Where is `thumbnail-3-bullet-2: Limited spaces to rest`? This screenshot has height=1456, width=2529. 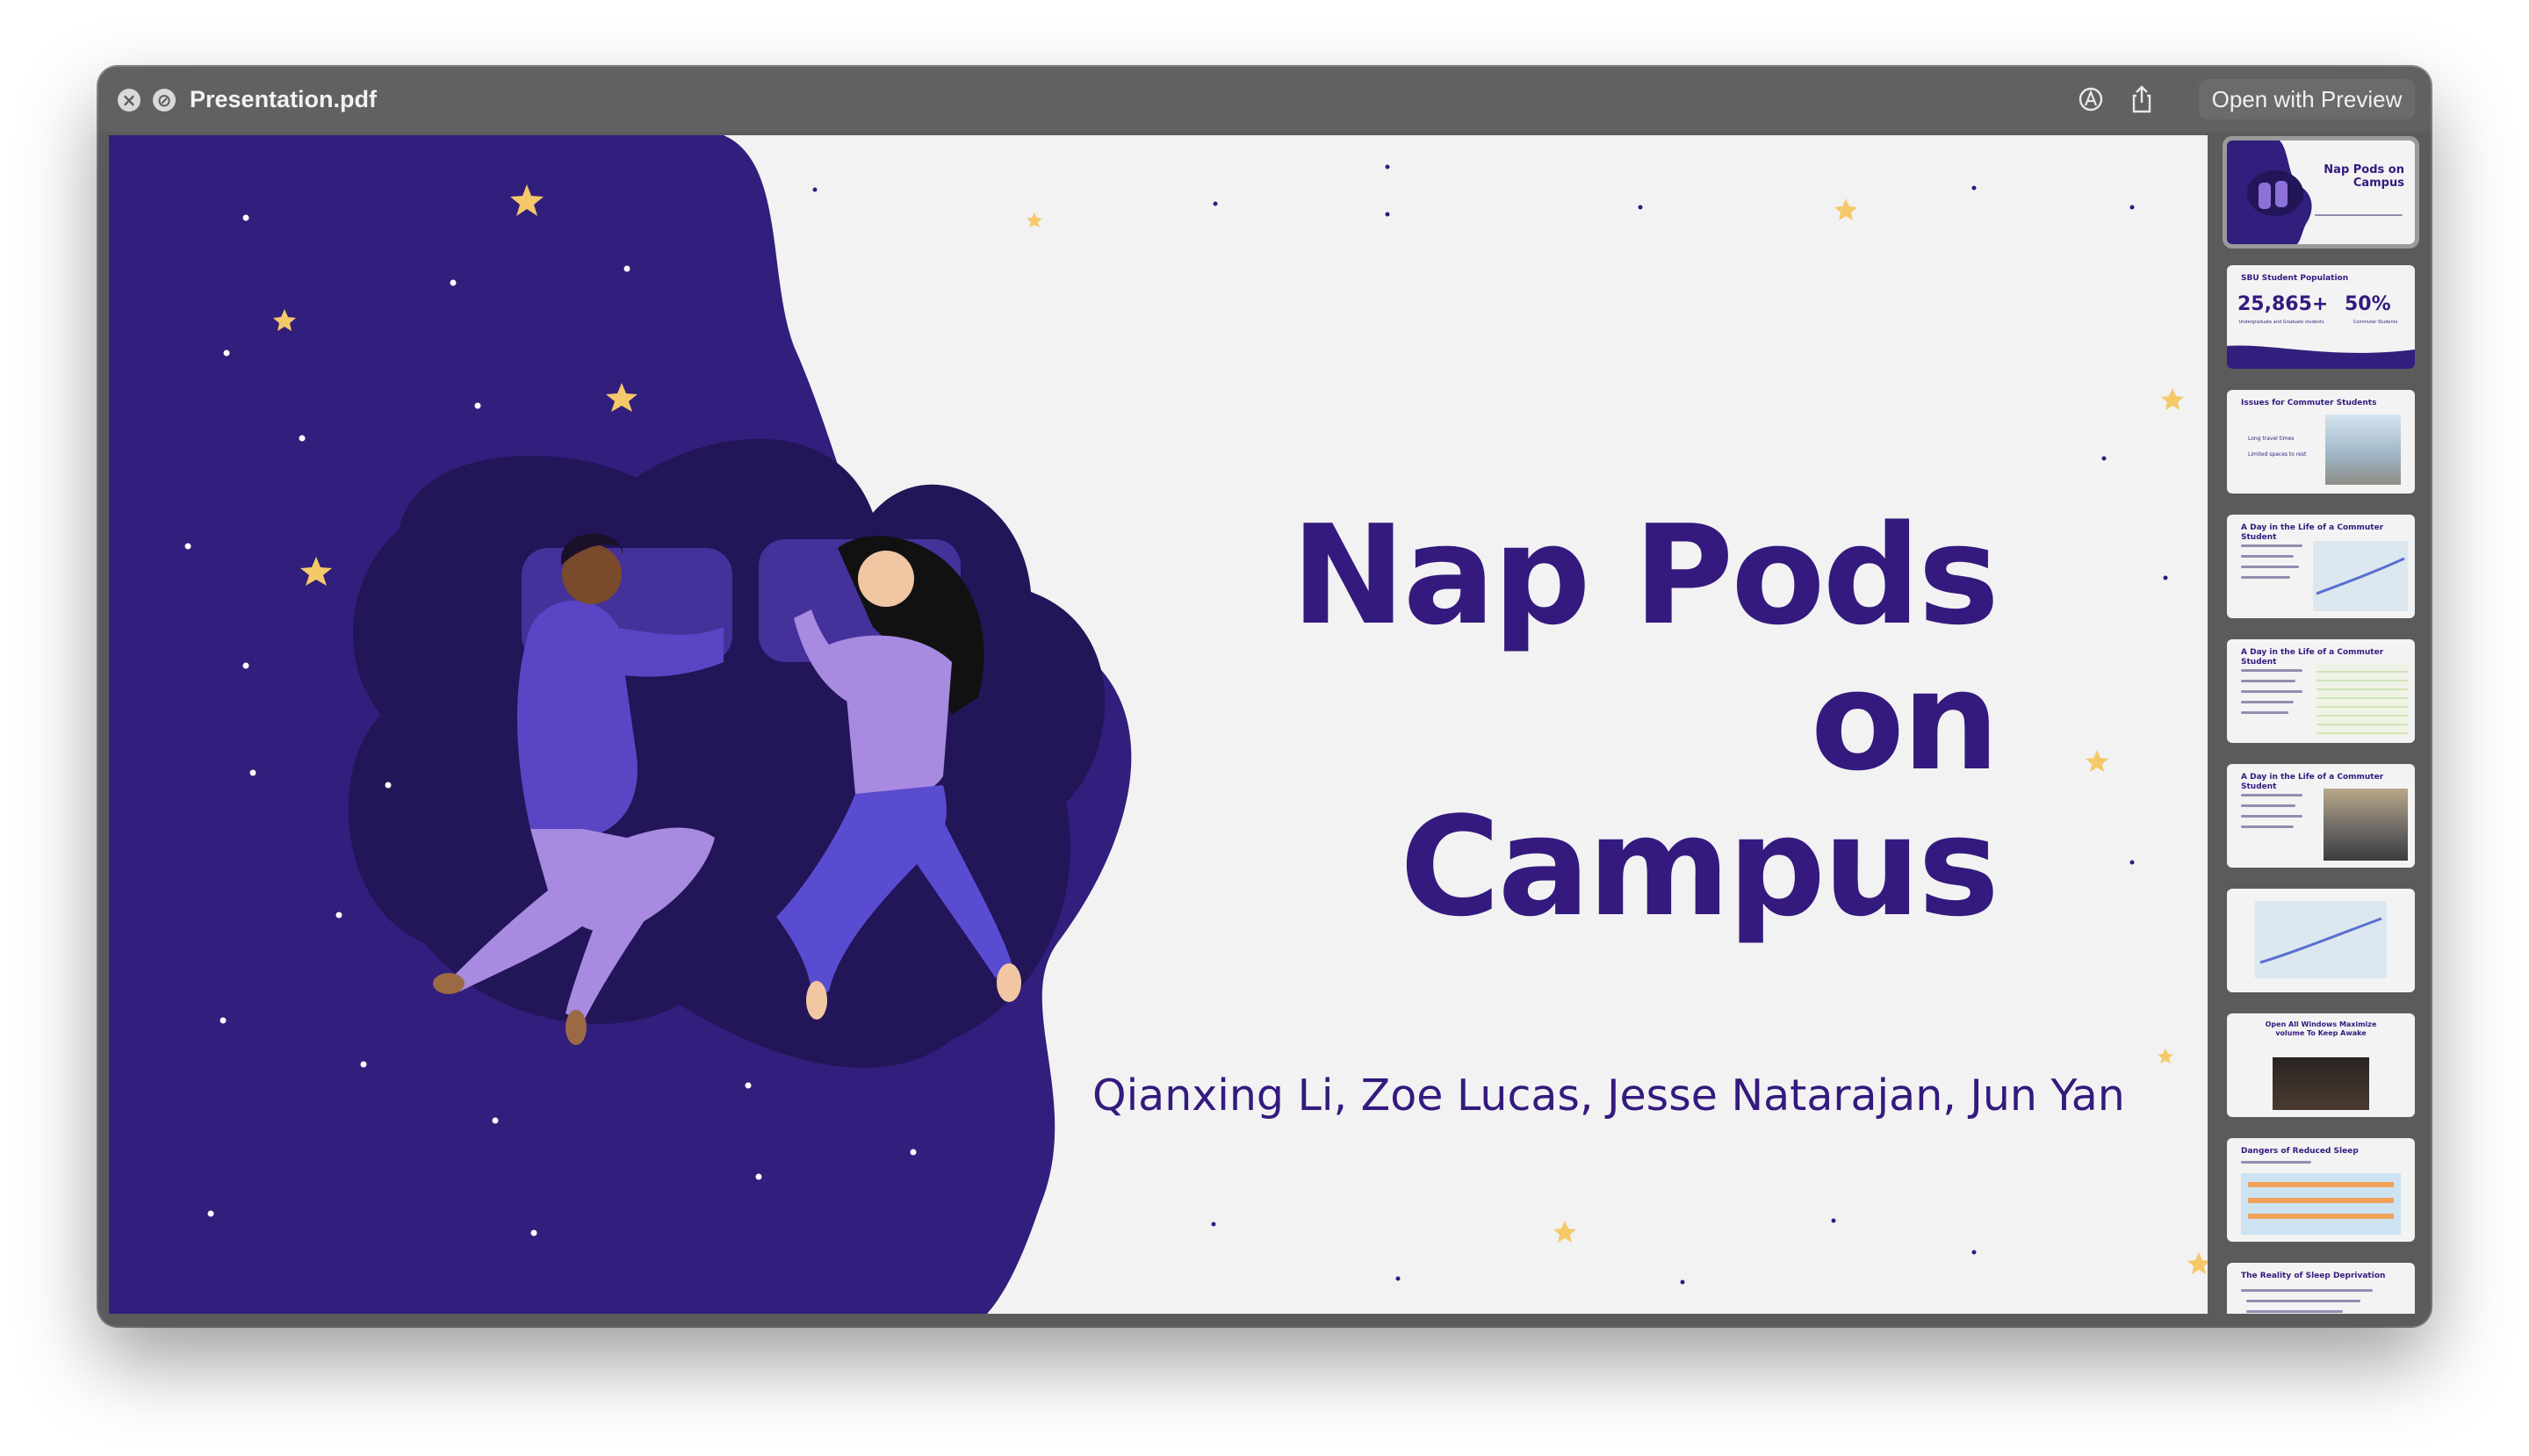
thumbnail-3-bullet-2: Limited spaces to rest is located at coordinates (2278, 454).